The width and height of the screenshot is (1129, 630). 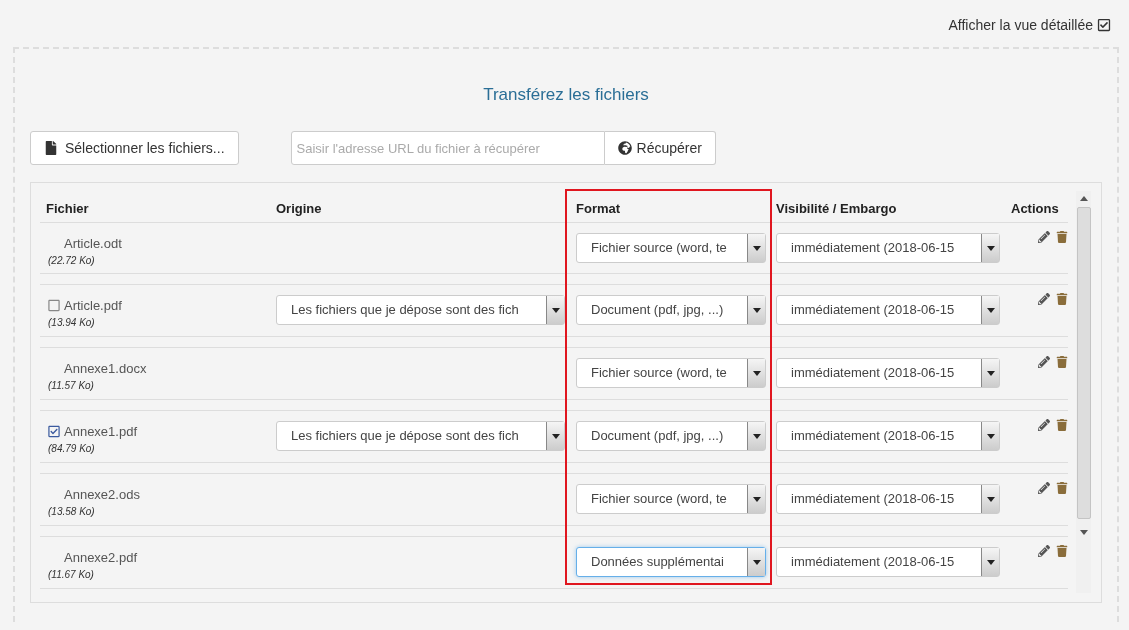 I want to click on file-name: Article.pdf, so click(x=93, y=305).